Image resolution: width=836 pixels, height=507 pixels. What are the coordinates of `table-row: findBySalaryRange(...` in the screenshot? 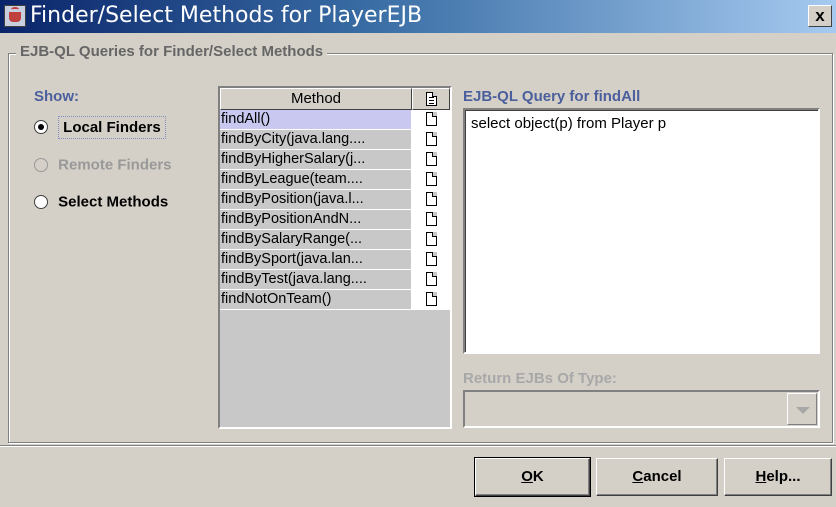 It's located at (335, 240).